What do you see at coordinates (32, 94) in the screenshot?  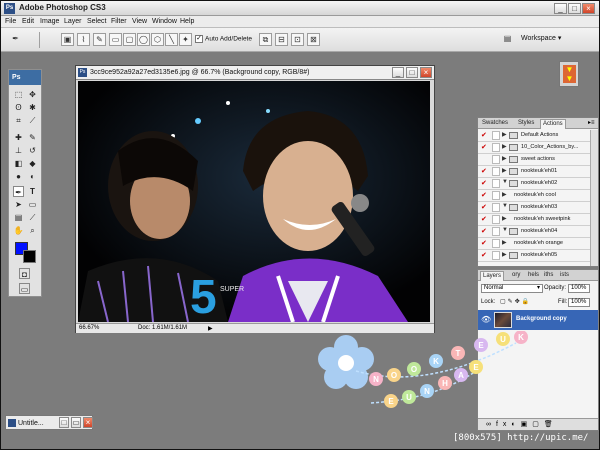 I see `move-tool-icon: ✥` at bounding box center [32, 94].